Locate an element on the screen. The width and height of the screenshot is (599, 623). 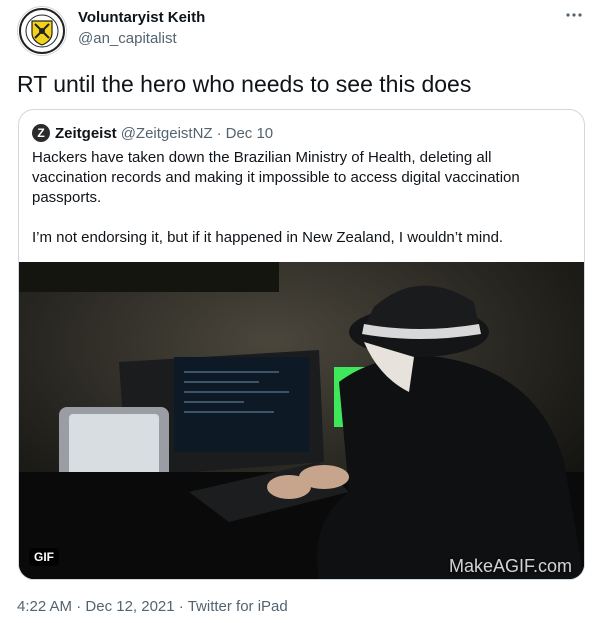
coat-of-arms-icon is located at coordinates (42, 31).